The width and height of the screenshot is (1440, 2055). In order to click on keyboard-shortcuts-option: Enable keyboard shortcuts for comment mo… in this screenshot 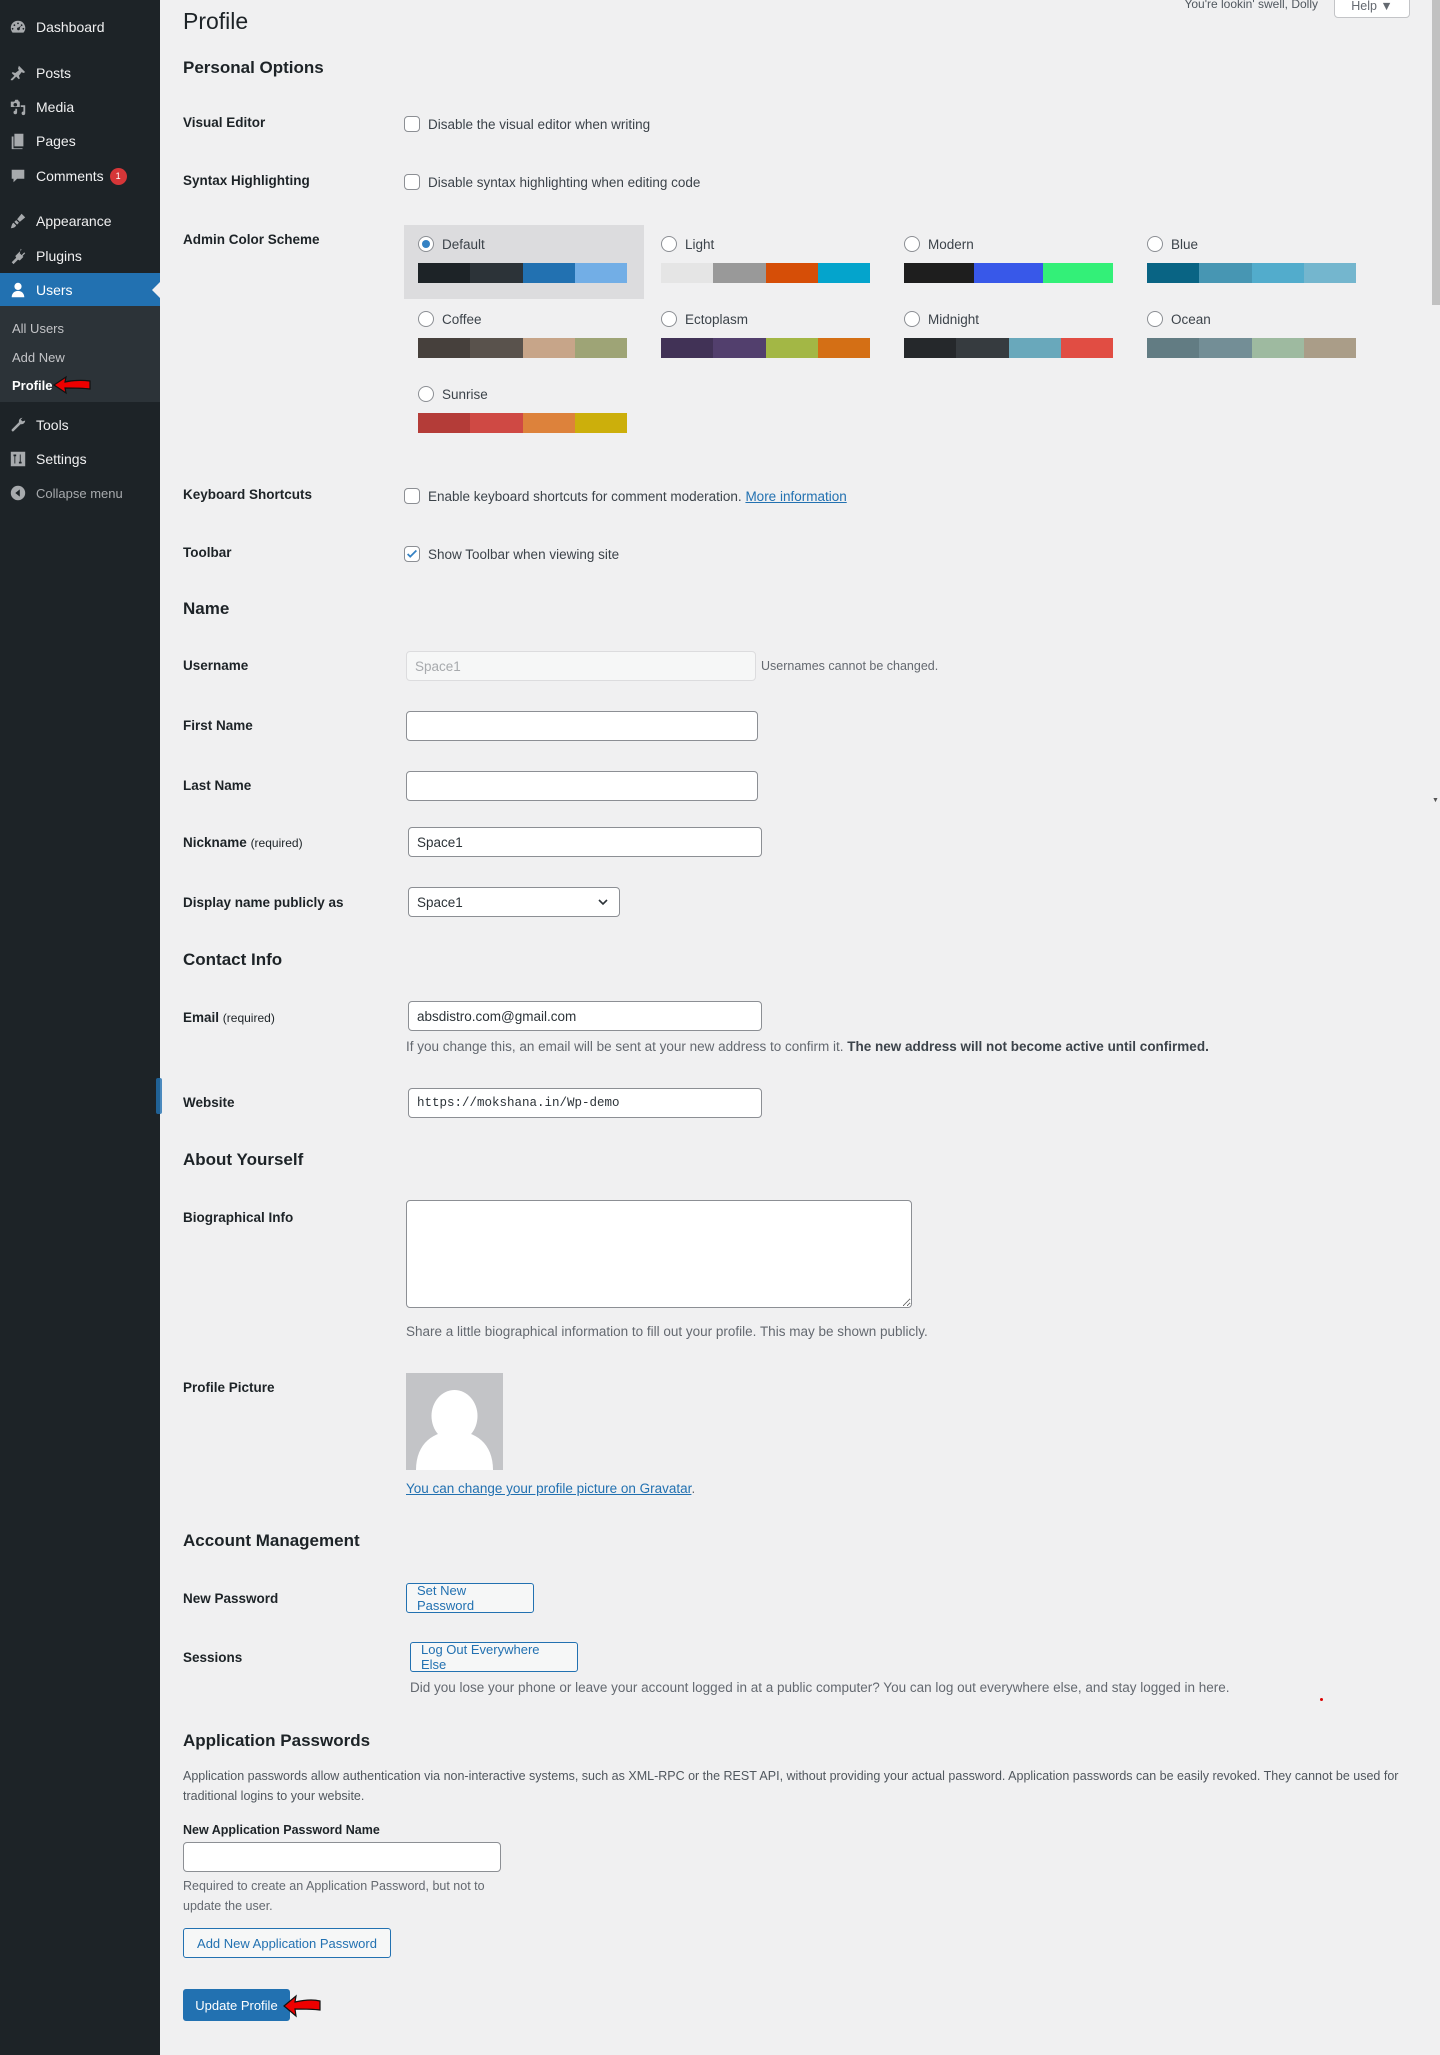, I will do `click(625, 496)`.